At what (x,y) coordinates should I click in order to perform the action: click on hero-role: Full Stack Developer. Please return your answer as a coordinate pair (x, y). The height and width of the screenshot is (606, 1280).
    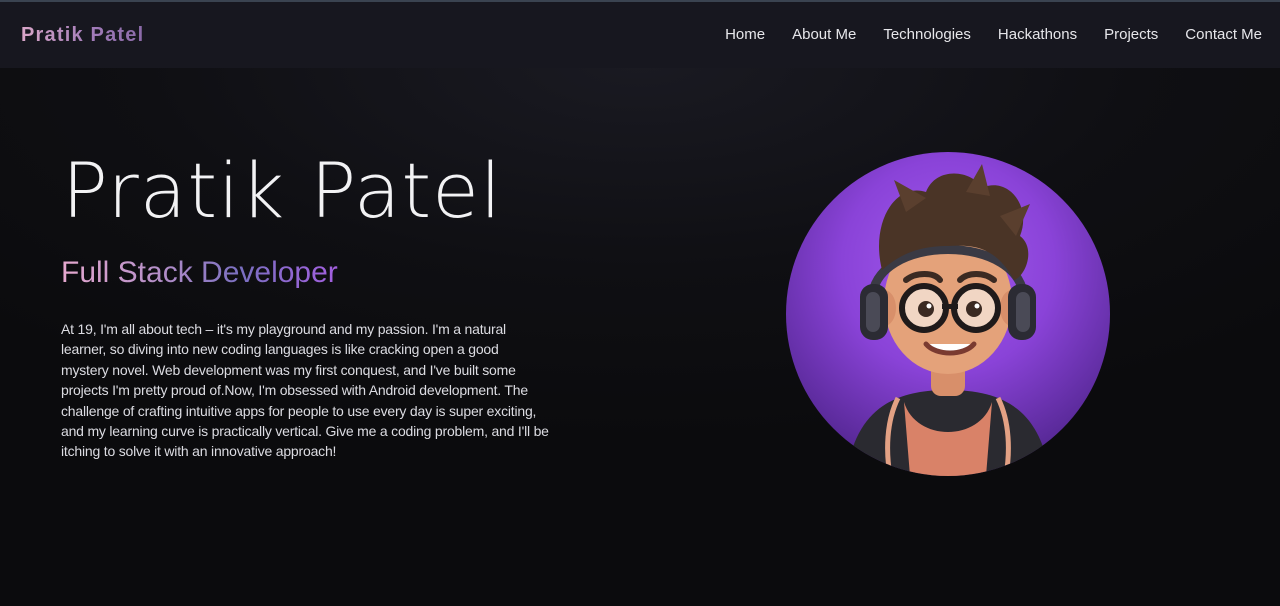
    Looking at the image, I should click on (199, 272).